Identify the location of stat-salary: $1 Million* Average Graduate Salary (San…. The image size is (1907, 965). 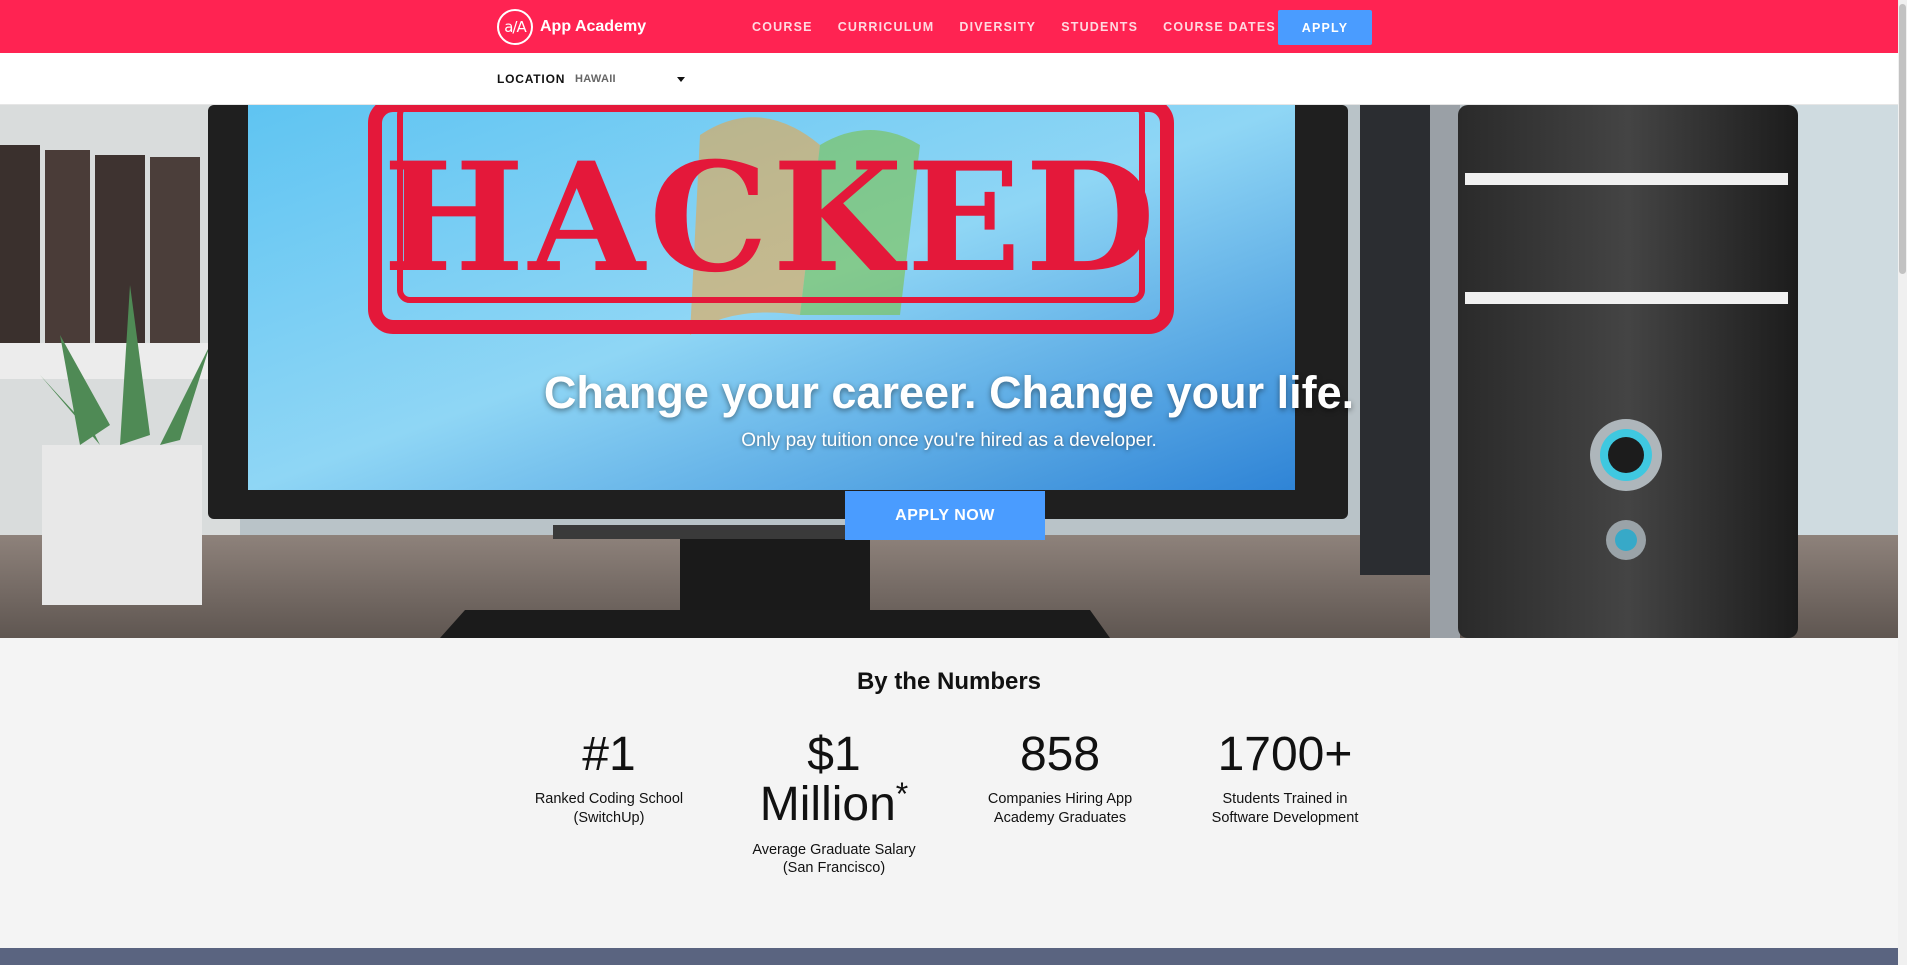
(834, 802).